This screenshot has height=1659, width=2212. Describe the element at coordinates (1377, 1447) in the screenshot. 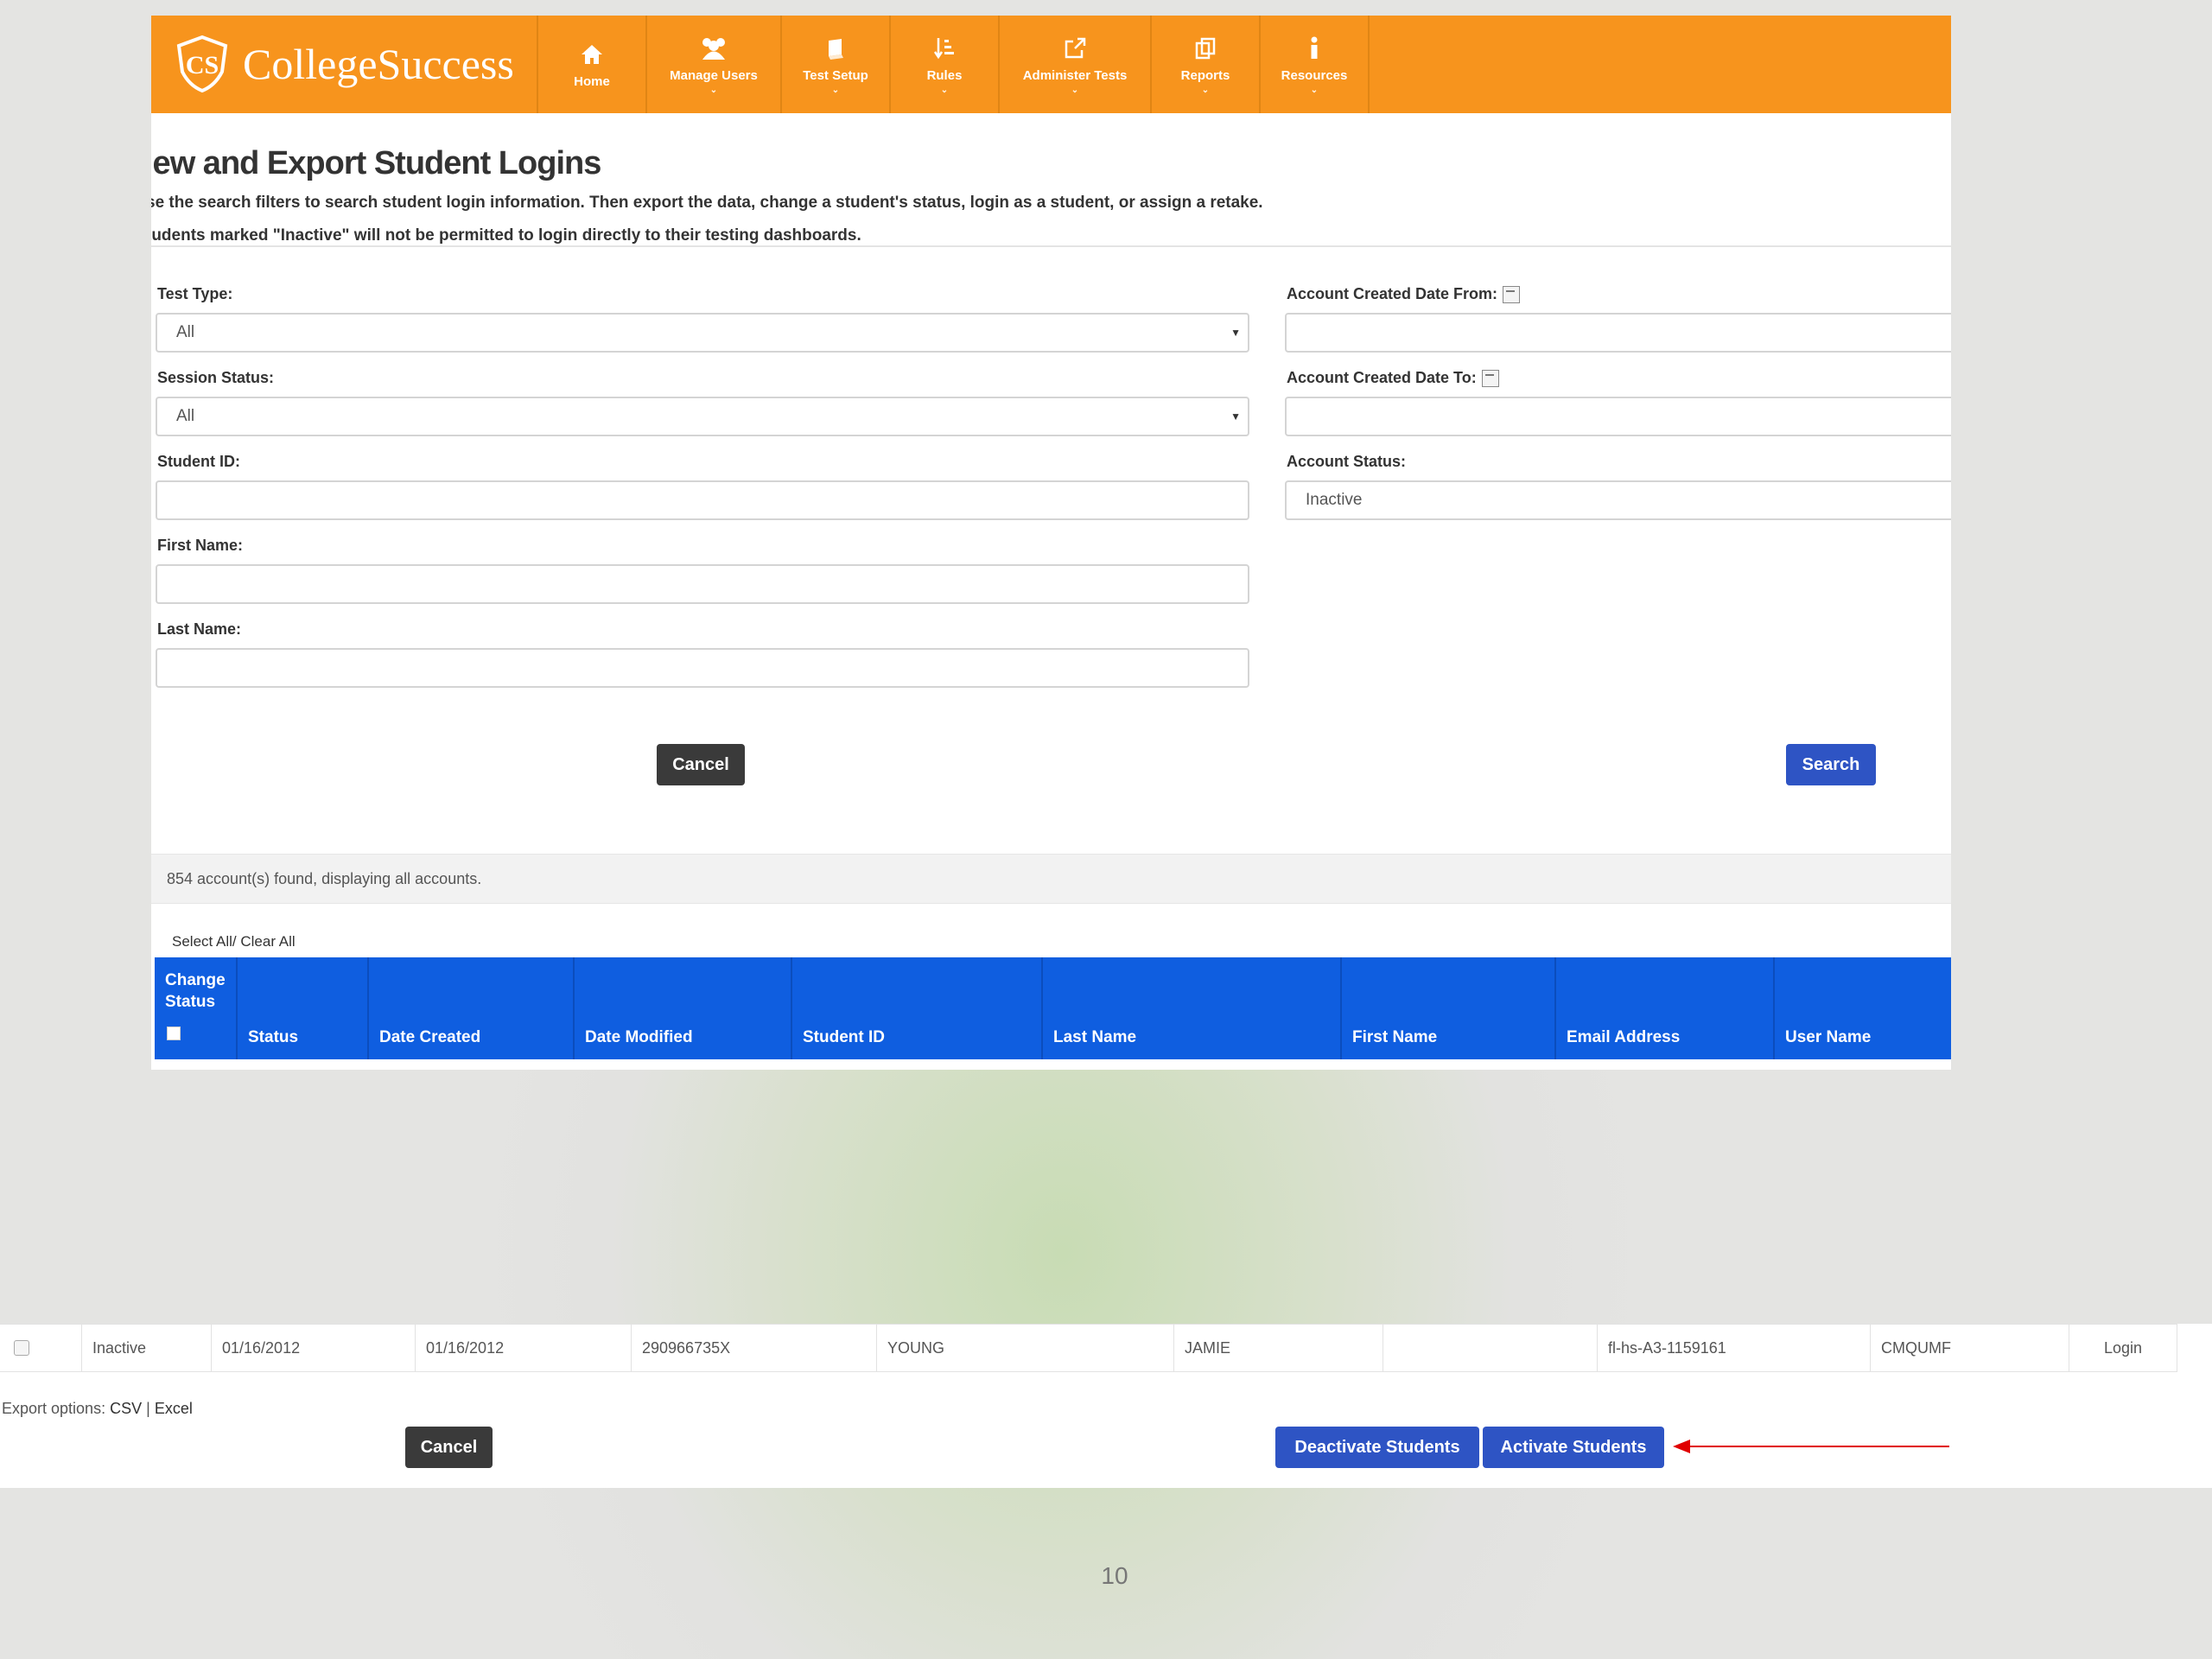

I see `deactivate-students-button: Deactivate Students` at that location.